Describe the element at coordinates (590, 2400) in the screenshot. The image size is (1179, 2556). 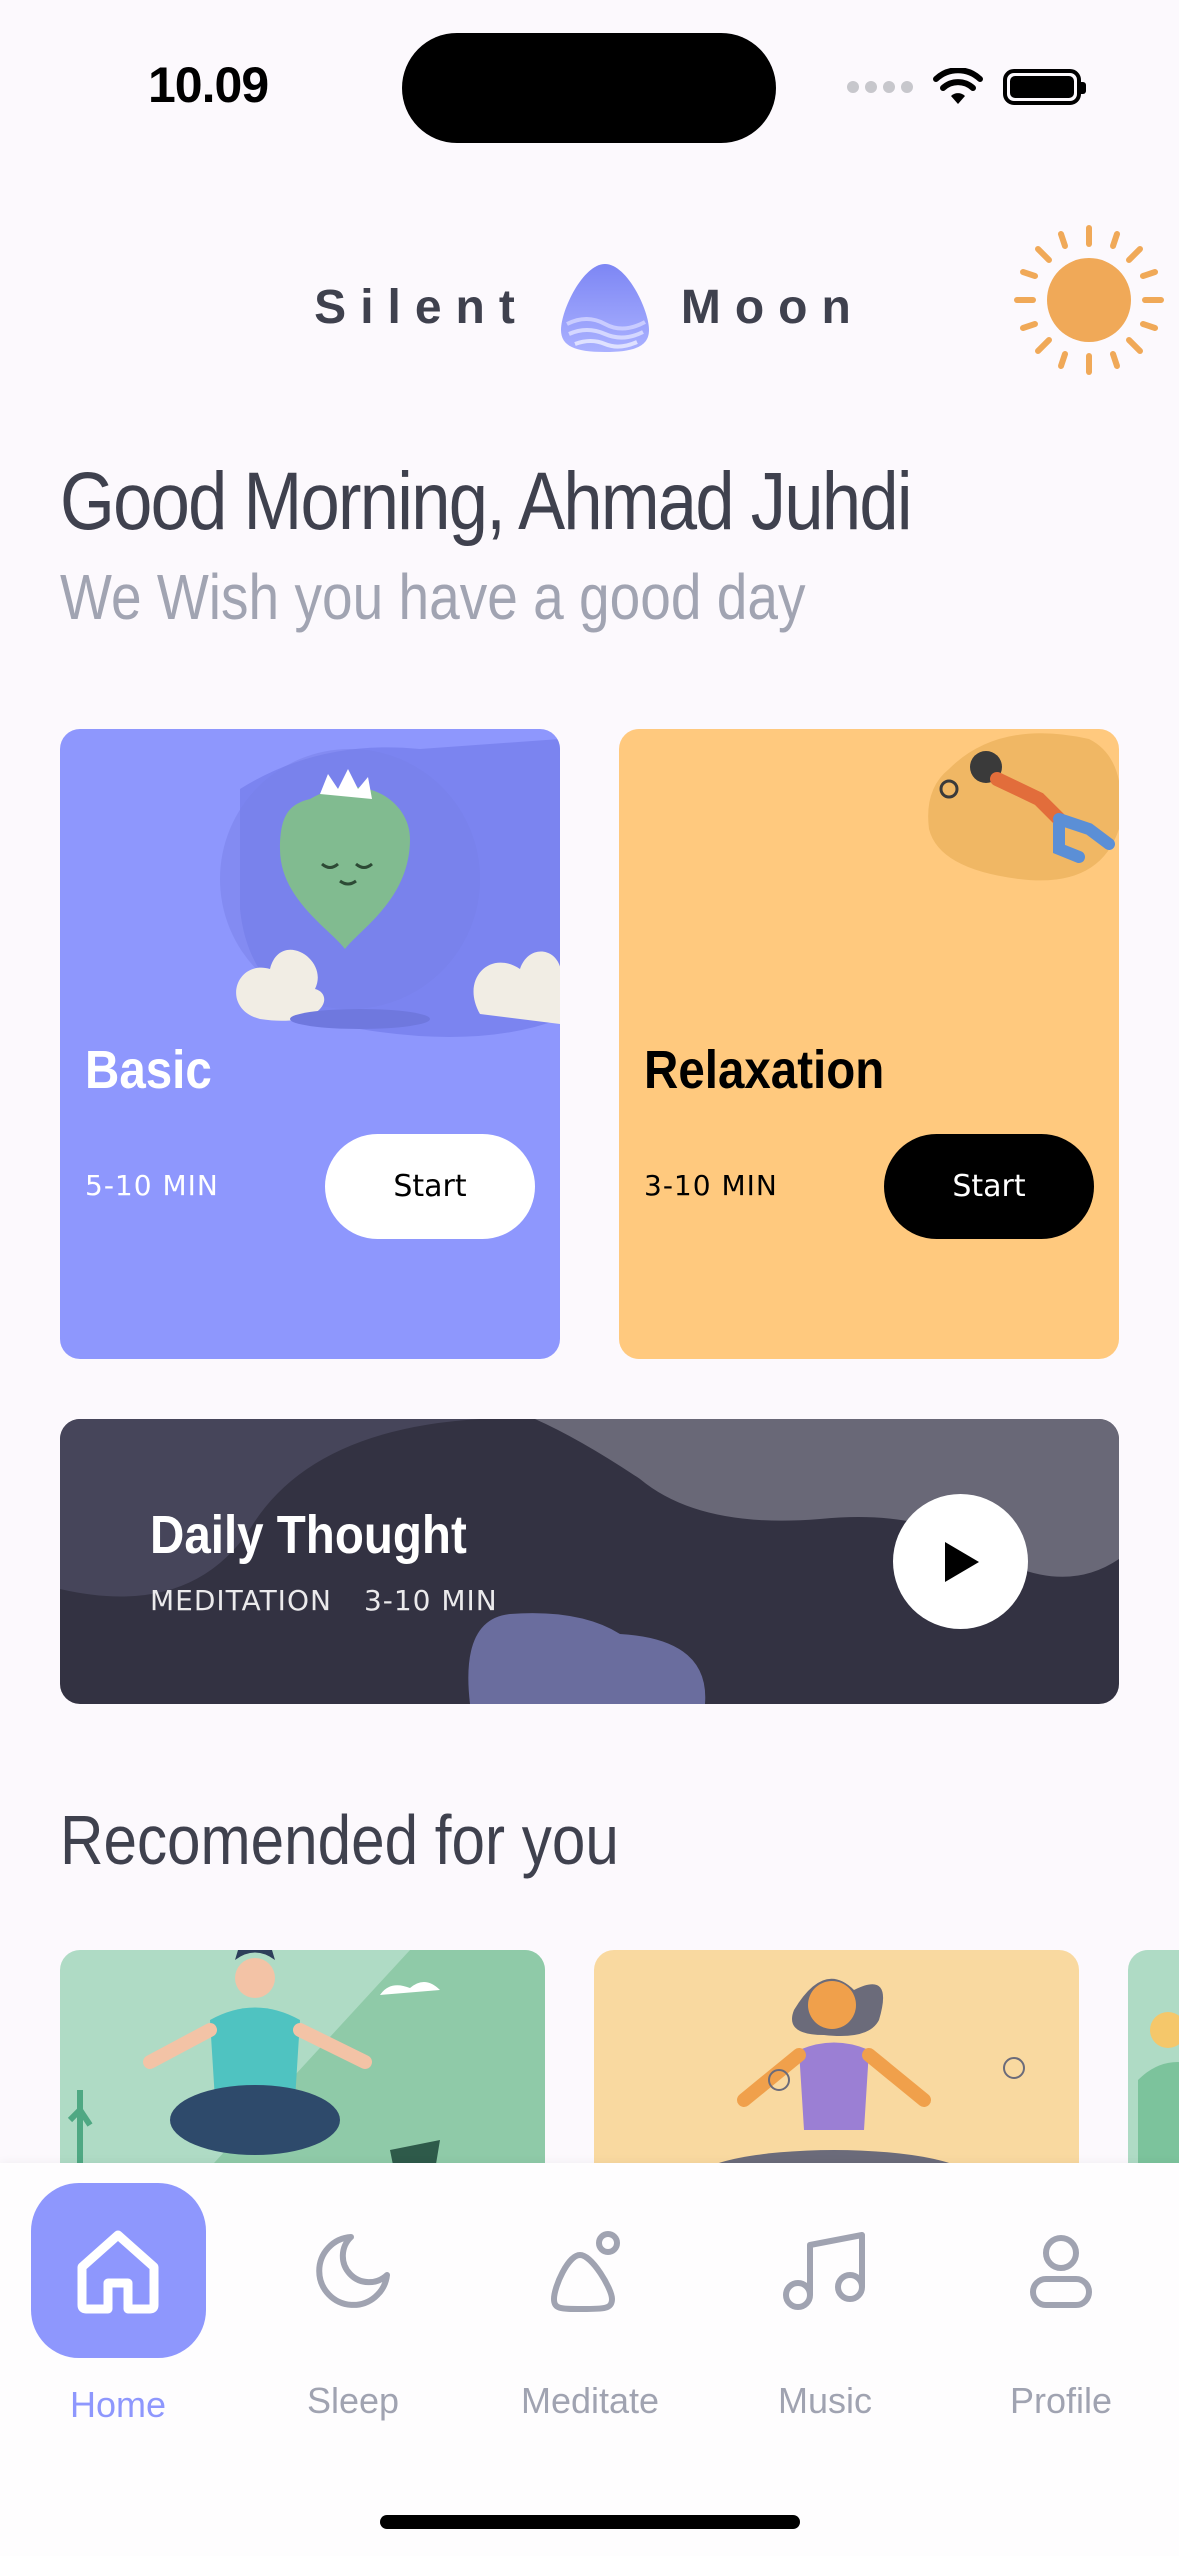
I see `tab-label: Meditate` at that location.